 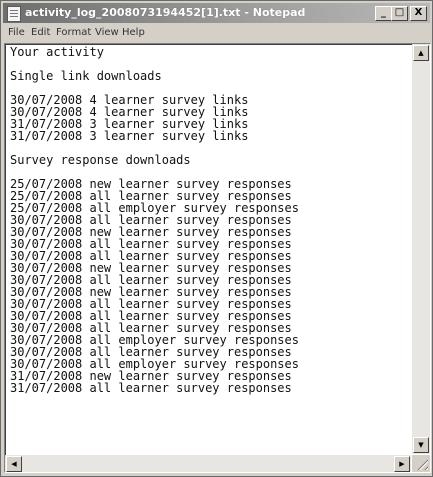 I want to click on text-line: 31/07/2008 3 learner survey links, so click(x=129, y=136).